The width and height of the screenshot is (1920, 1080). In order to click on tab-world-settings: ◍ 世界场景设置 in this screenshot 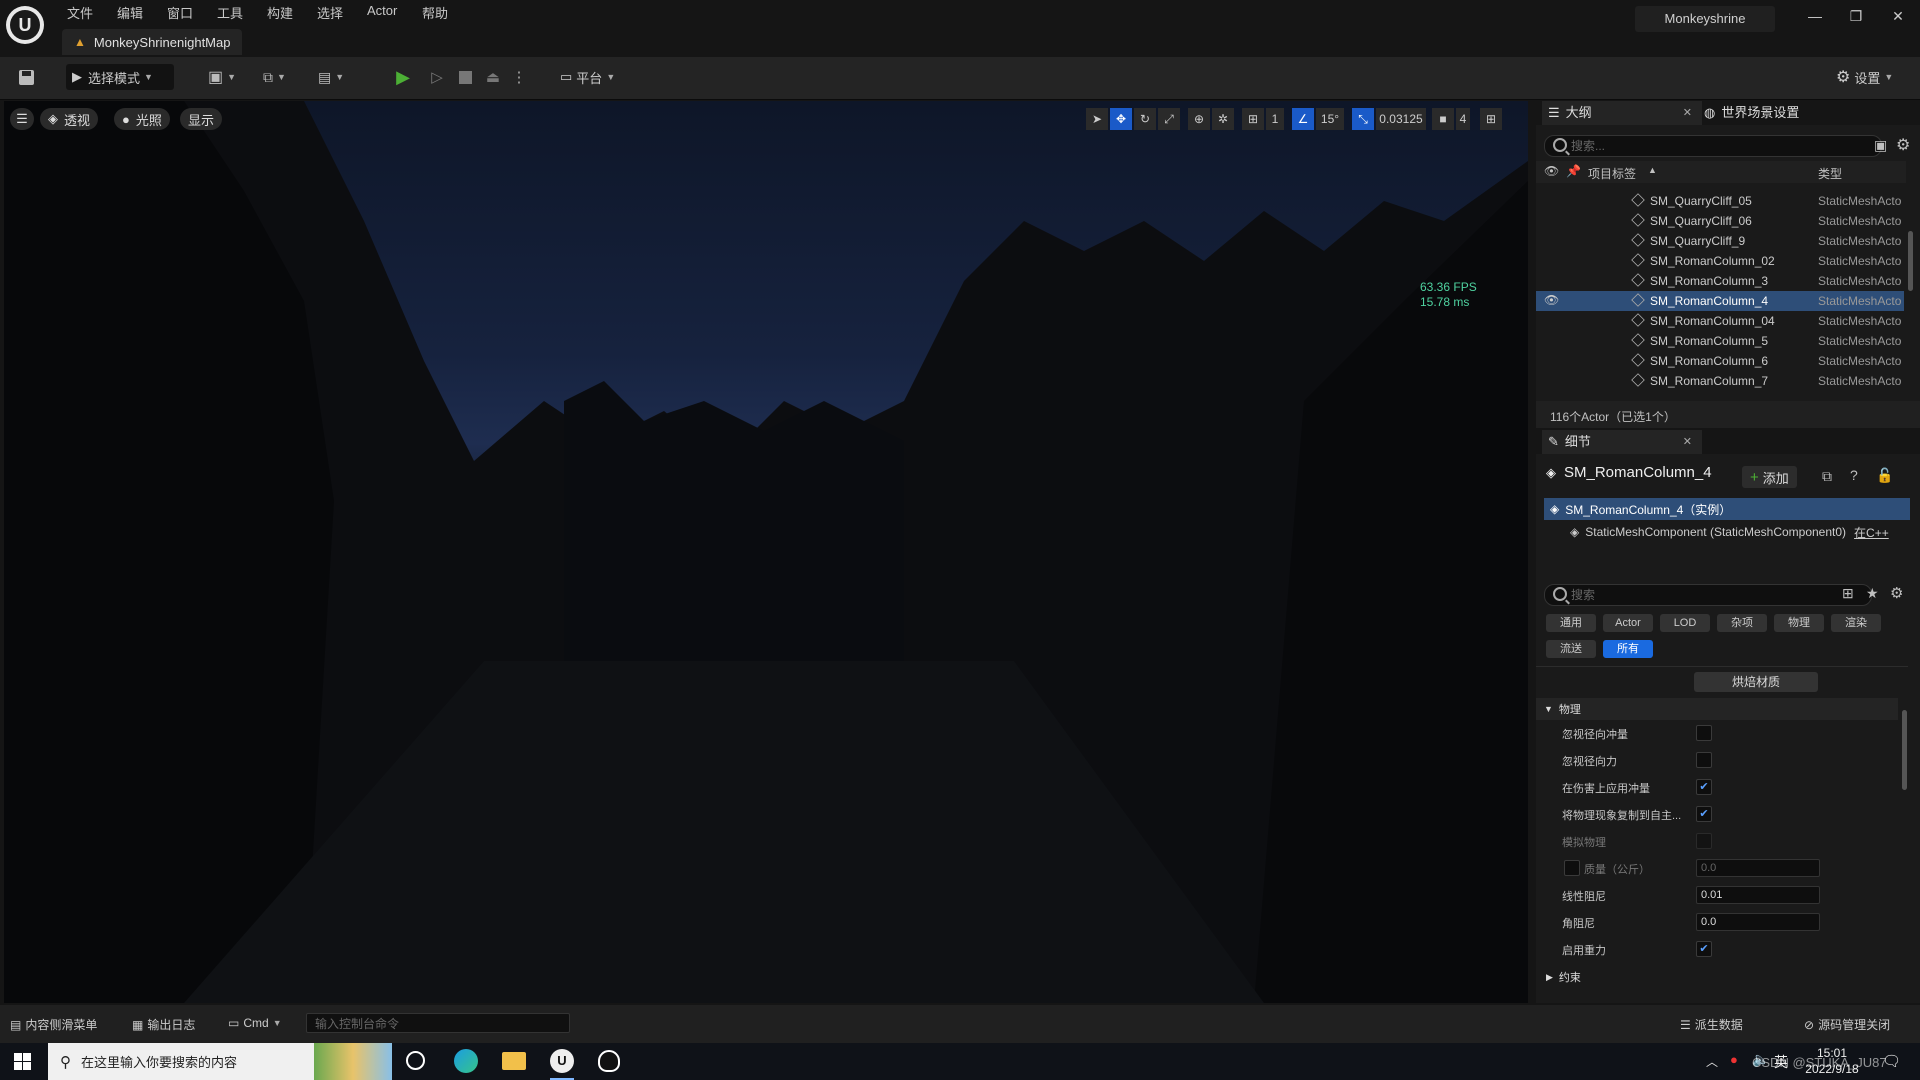, I will do `click(1751, 113)`.